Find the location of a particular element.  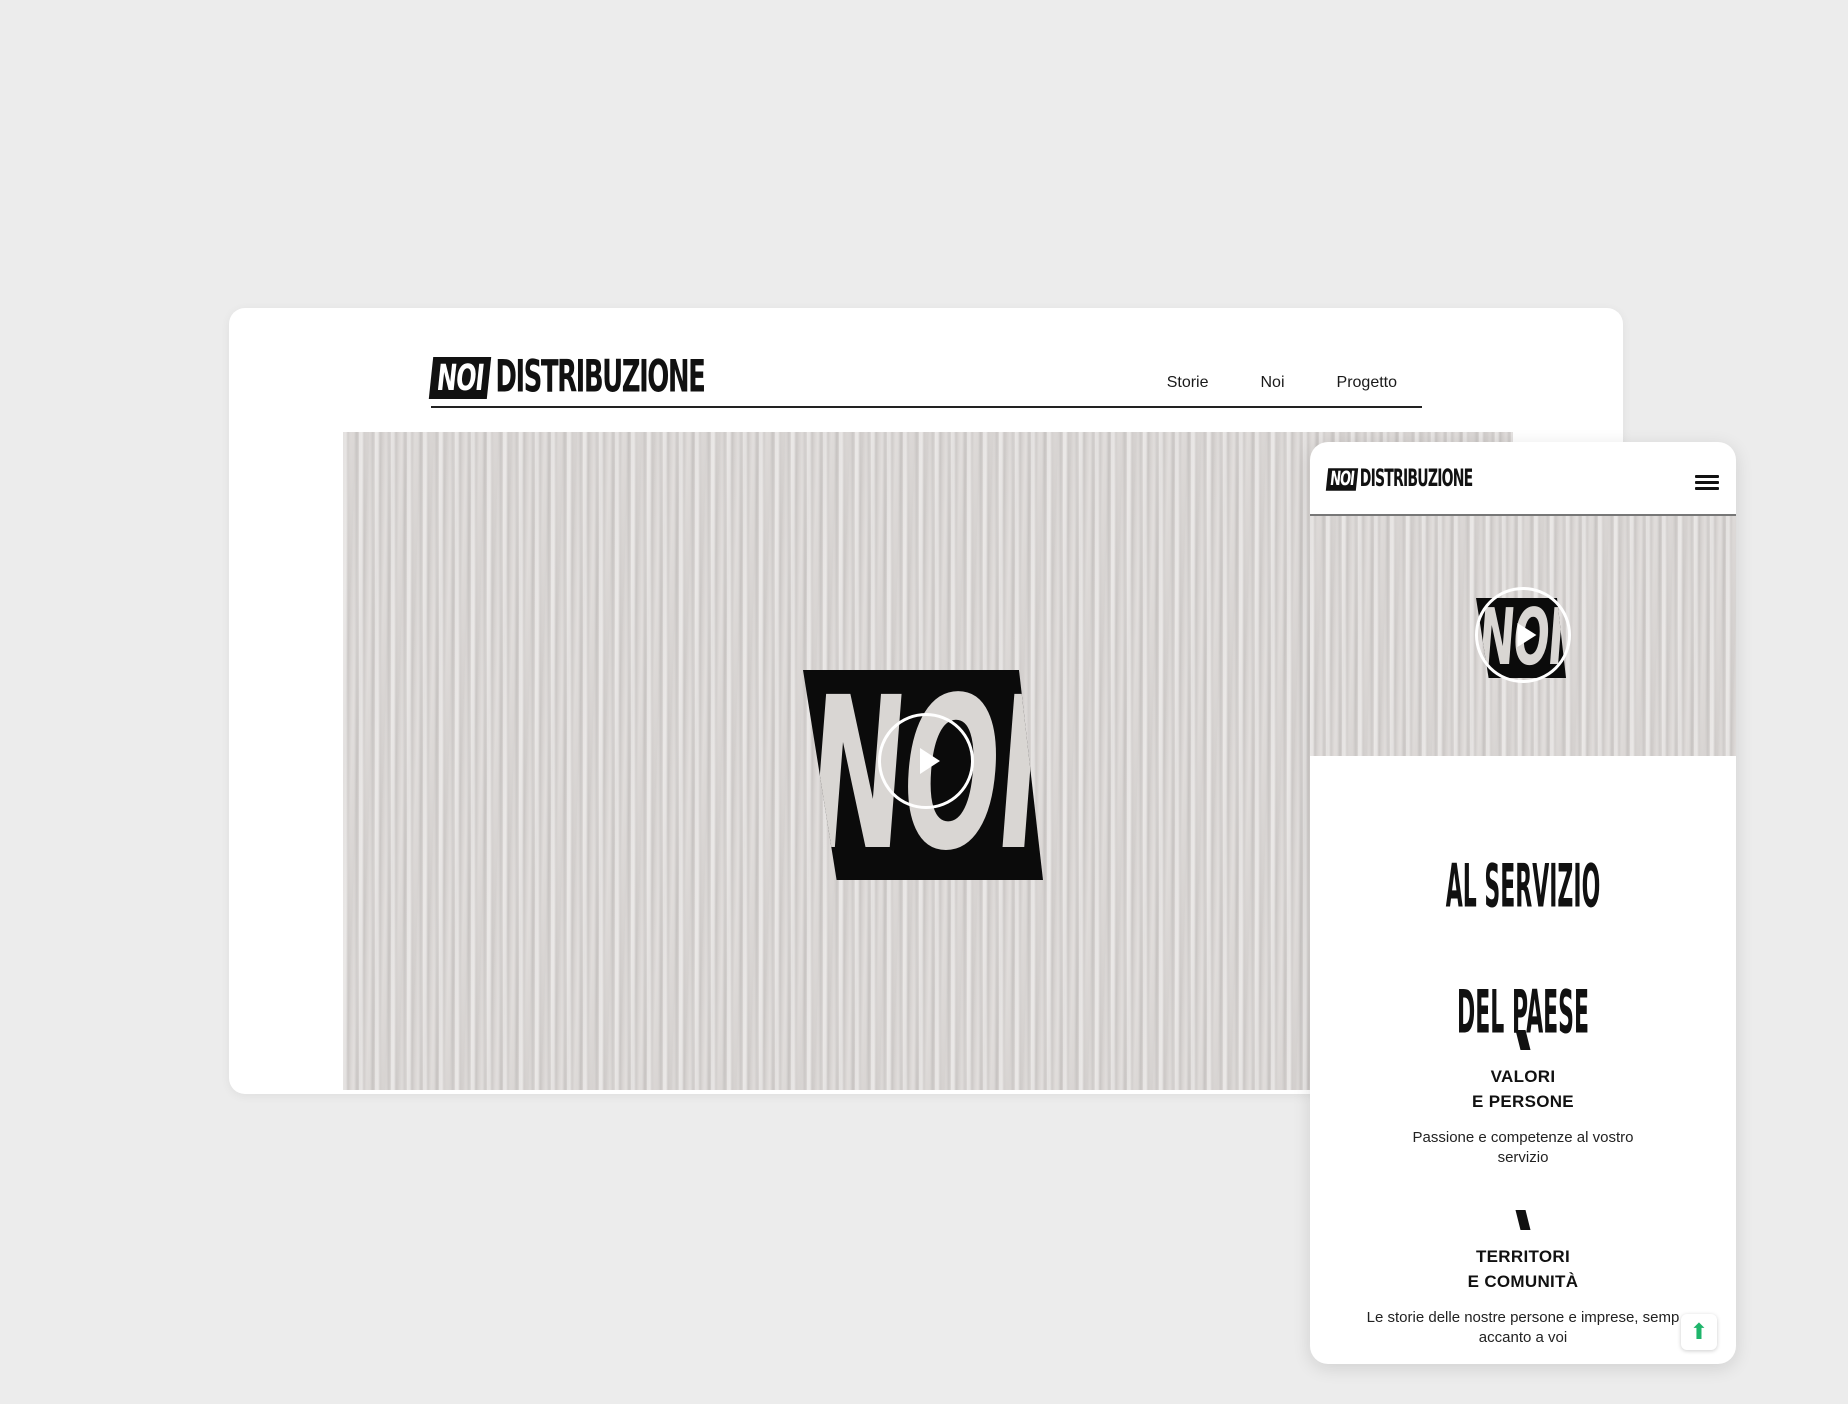

logo-mark: NOI is located at coordinates (460, 378).